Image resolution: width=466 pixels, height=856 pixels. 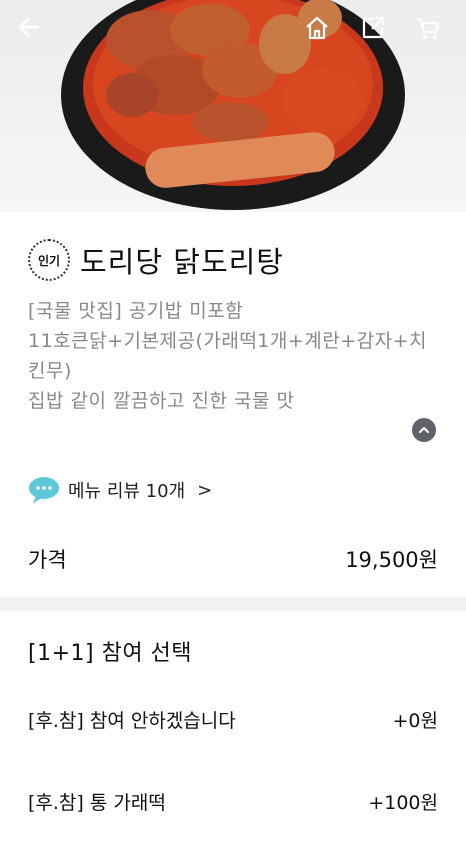 I want to click on arrow-left-icon, so click(x=29, y=27).